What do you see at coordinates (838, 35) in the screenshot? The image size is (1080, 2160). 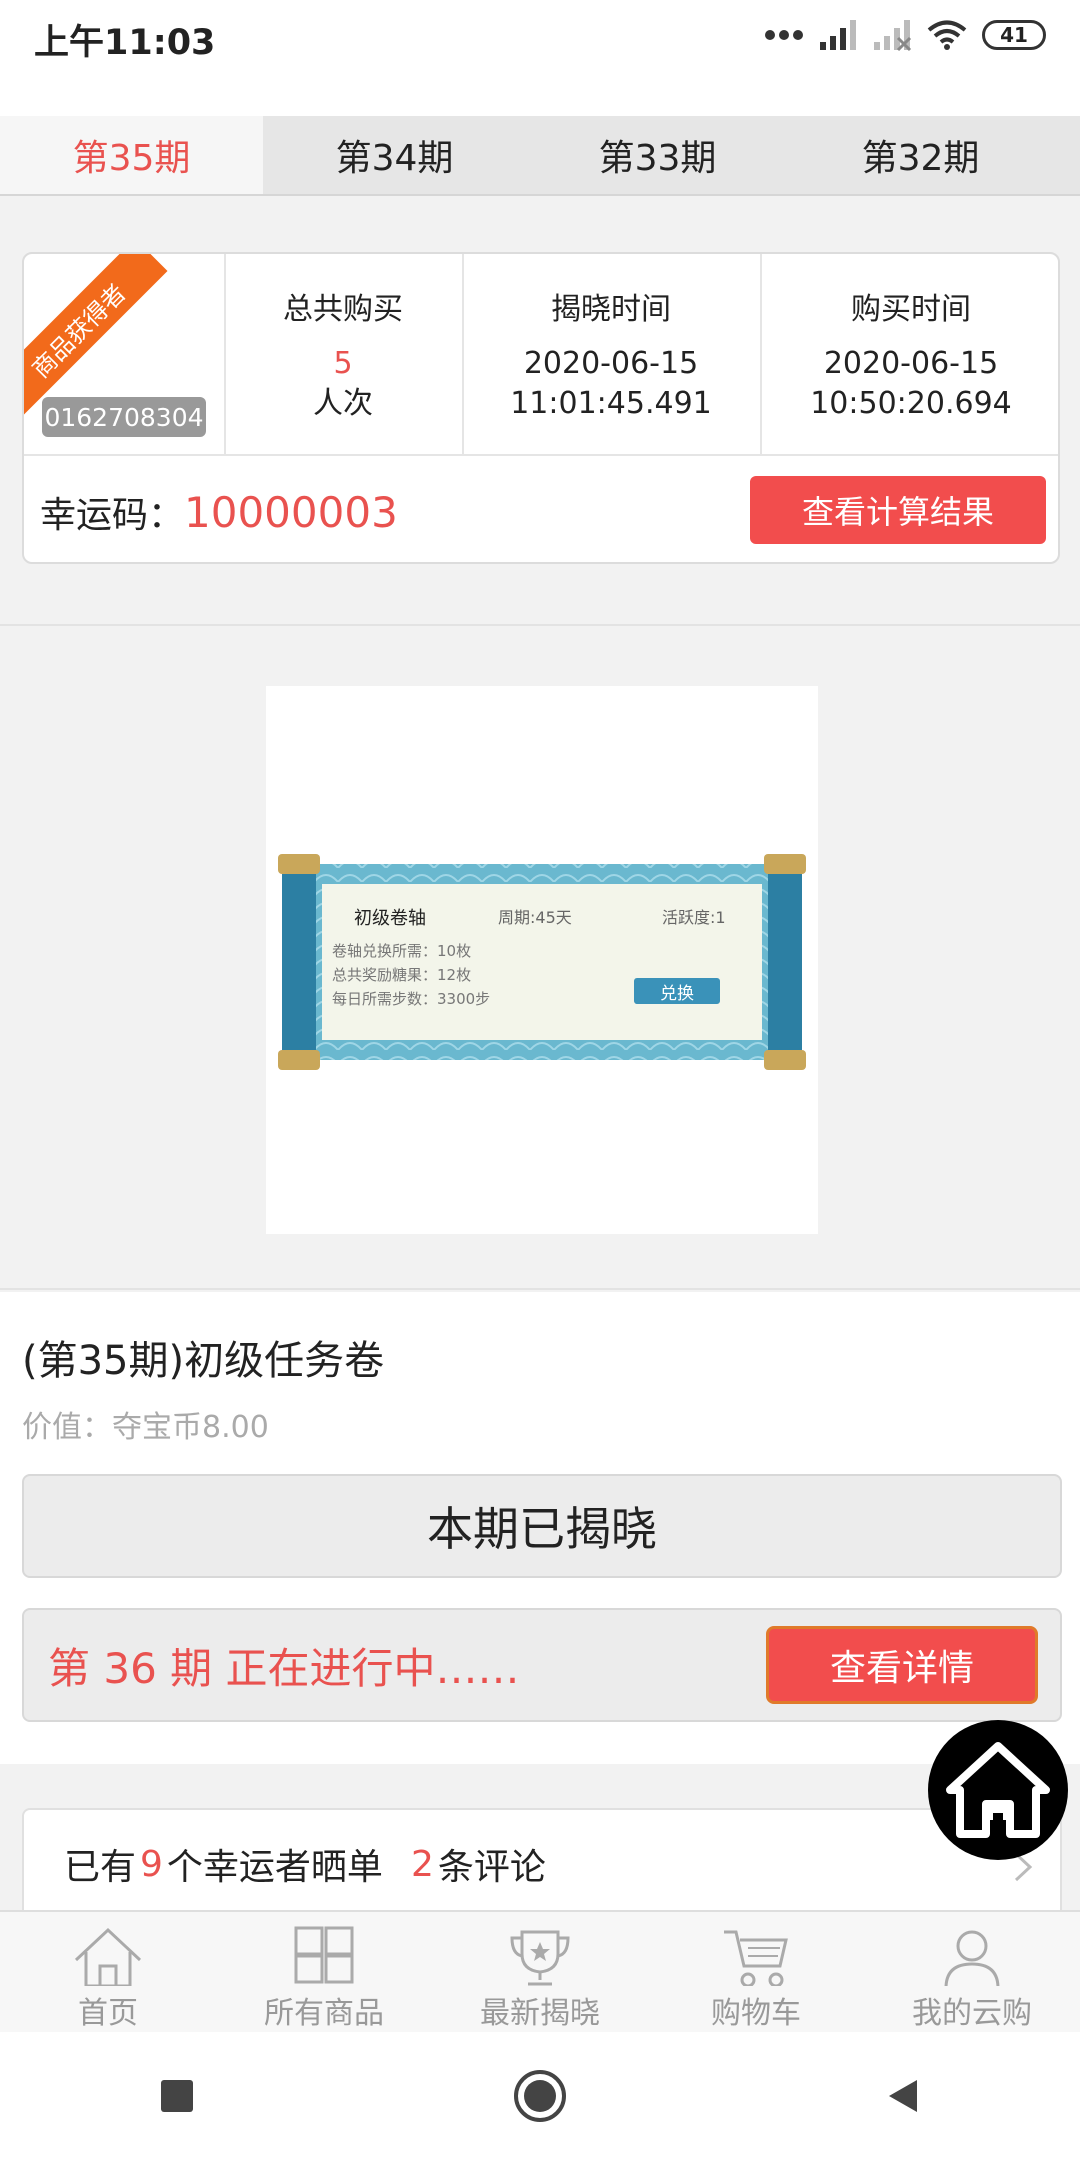 I see `signal-icon` at bounding box center [838, 35].